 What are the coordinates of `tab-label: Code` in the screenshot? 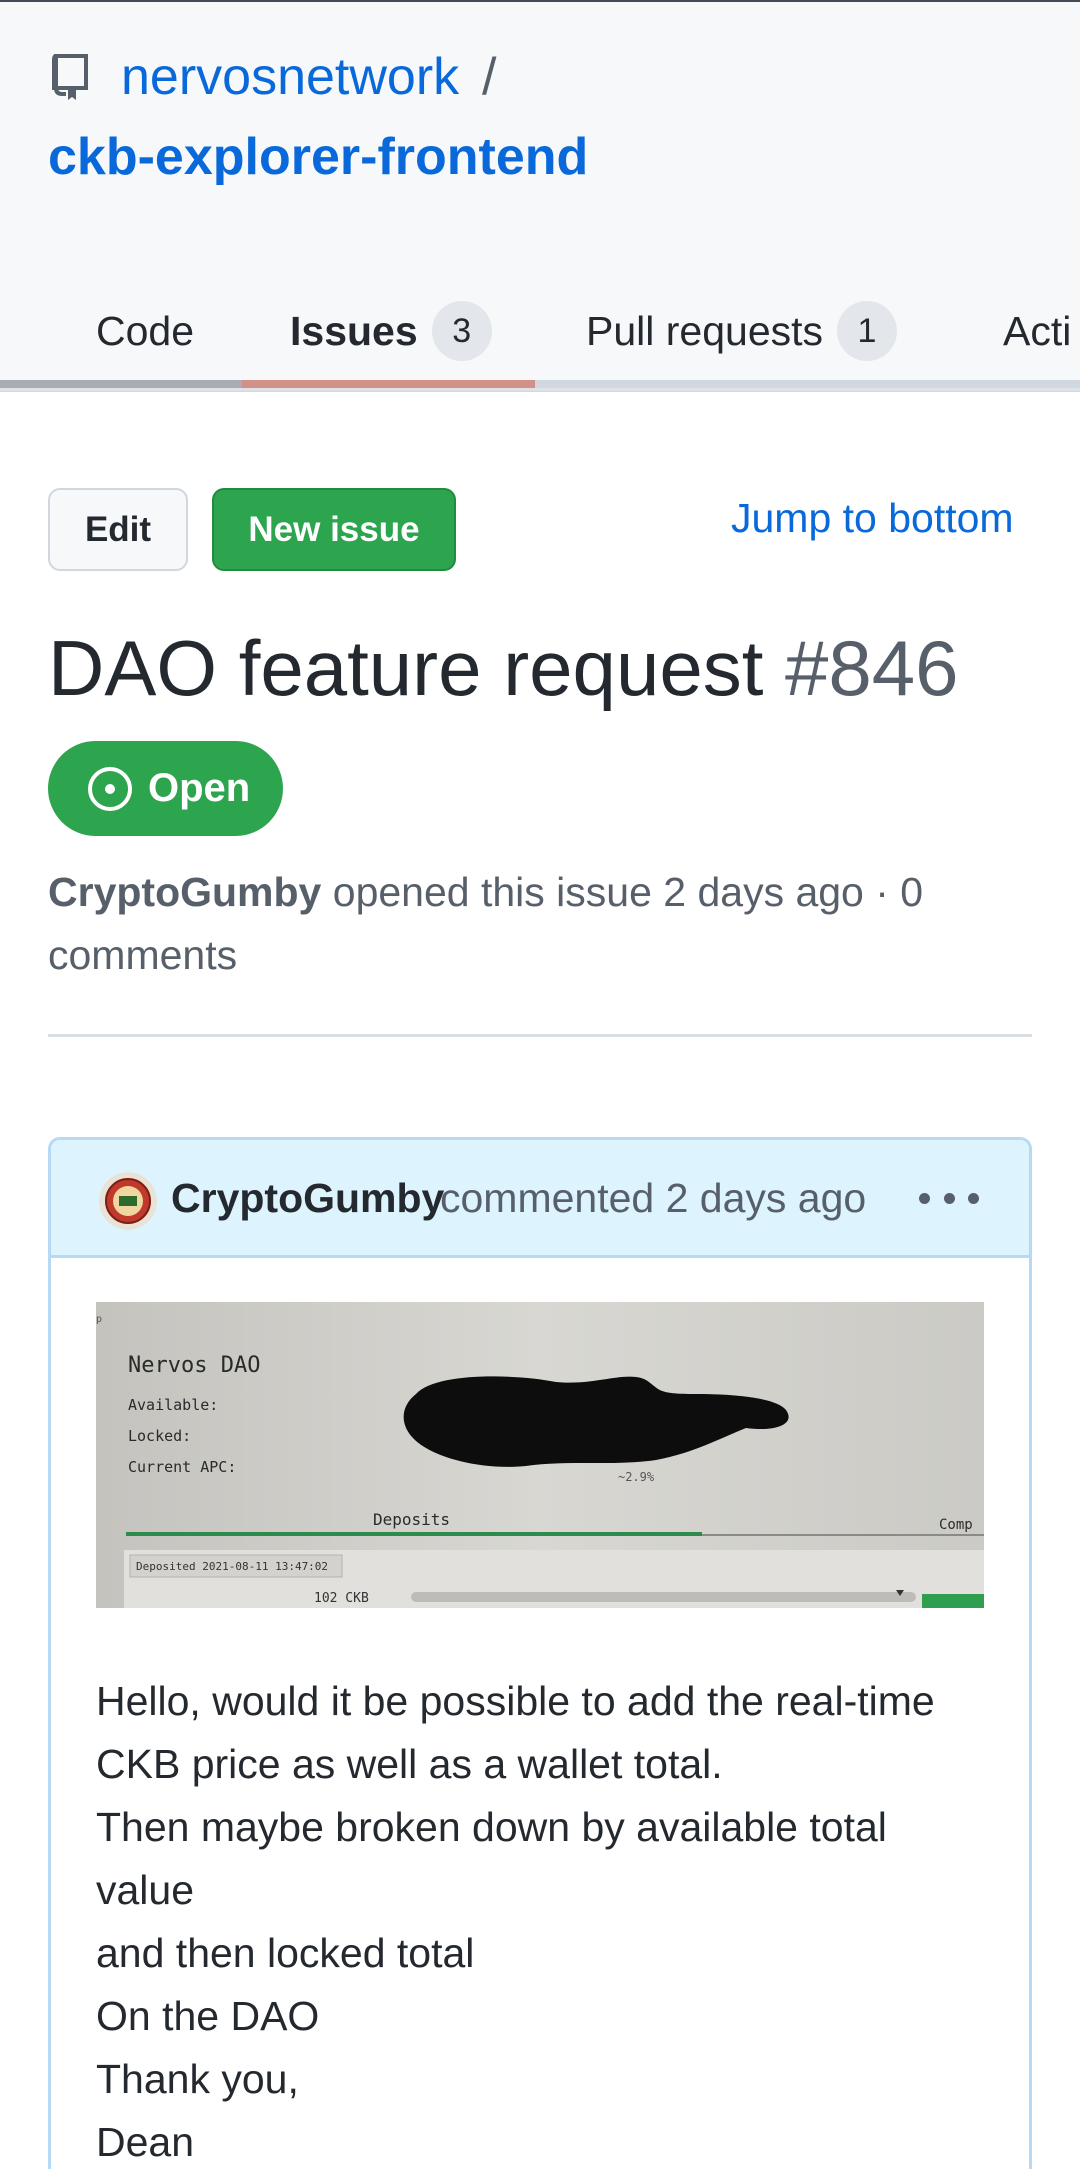 It's located at (145, 330).